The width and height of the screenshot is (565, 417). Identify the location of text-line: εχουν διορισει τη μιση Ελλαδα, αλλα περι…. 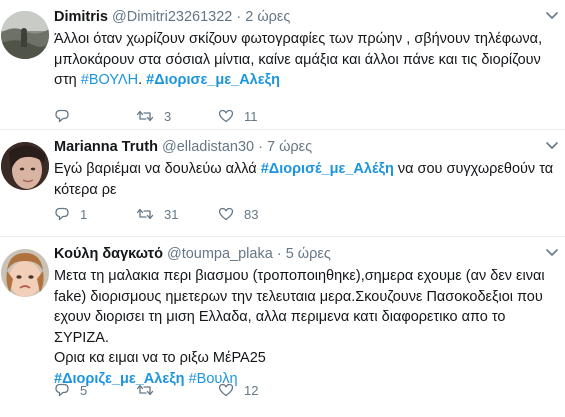
(280, 327).